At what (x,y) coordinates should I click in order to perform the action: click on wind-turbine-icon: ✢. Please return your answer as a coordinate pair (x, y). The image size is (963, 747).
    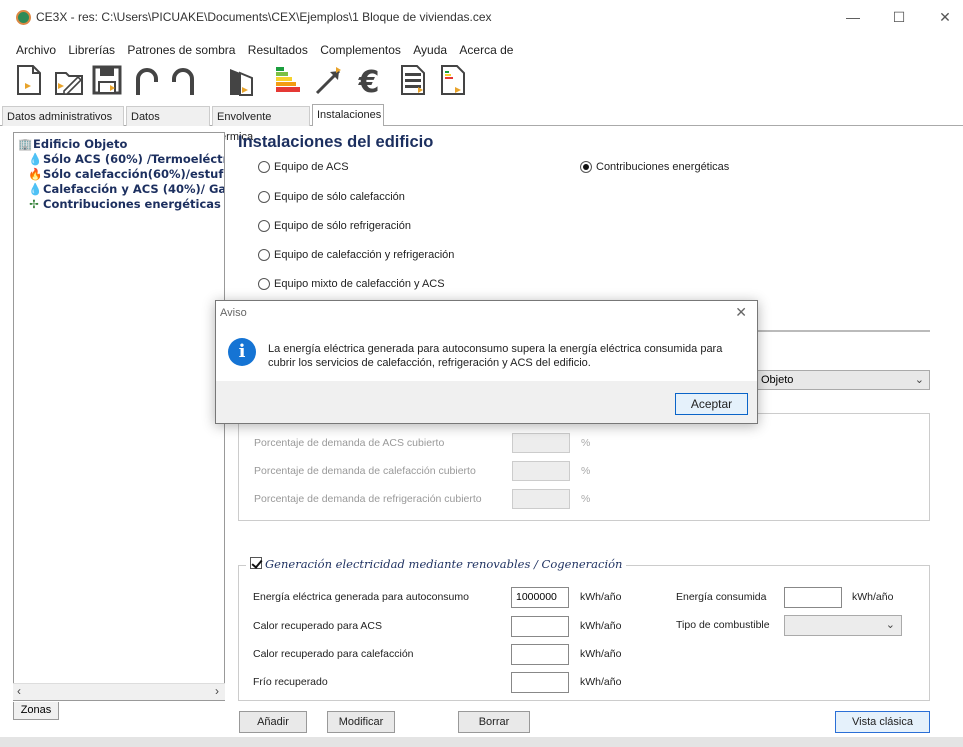
    Looking at the image, I should click on (34, 204).